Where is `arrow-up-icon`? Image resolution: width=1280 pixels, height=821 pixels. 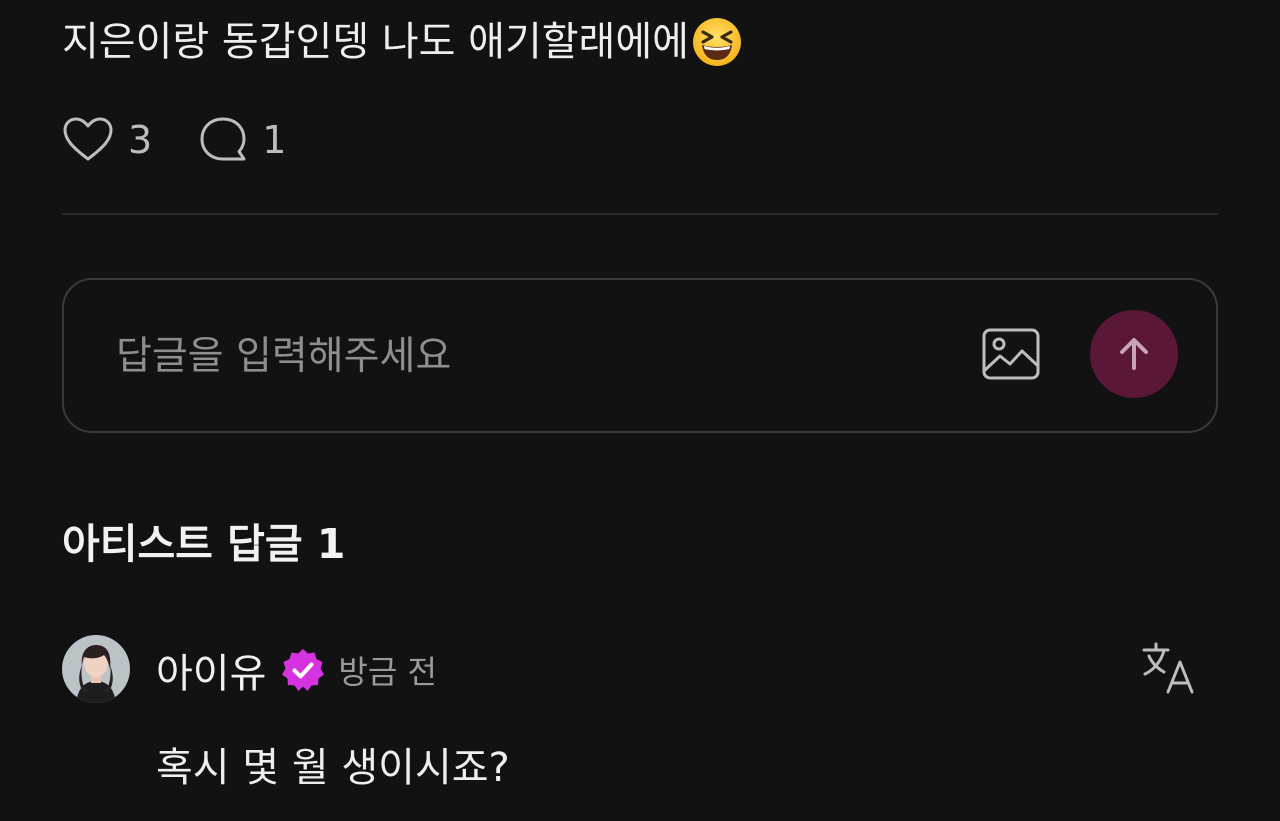 arrow-up-icon is located at coordinates (1134, 354).